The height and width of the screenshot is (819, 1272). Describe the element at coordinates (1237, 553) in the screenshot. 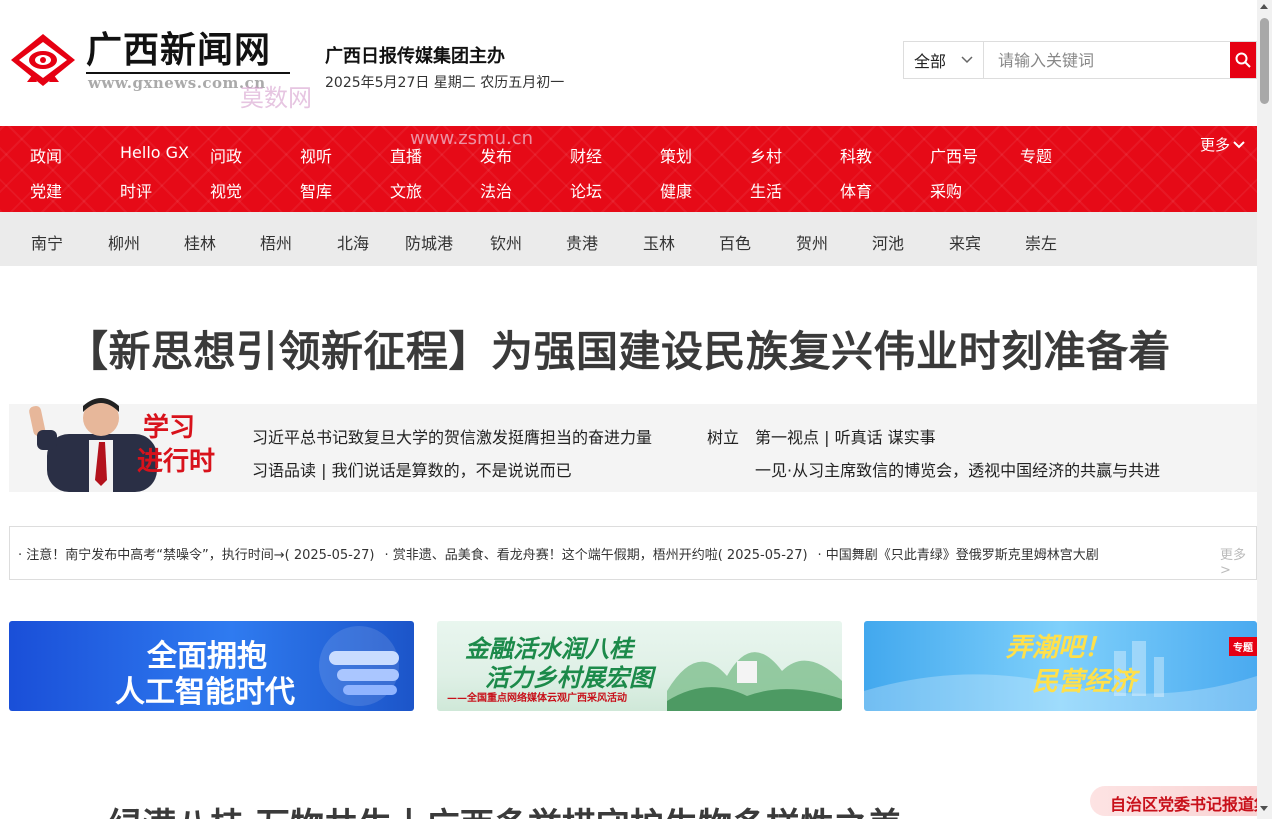

I see `ticker-more-link: 更多 >` at that location.